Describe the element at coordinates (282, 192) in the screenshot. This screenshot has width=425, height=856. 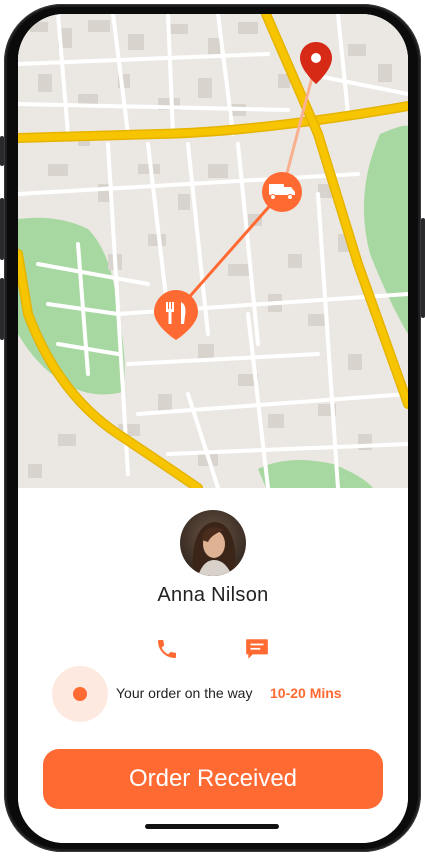
I see `truck-icon` at that location.